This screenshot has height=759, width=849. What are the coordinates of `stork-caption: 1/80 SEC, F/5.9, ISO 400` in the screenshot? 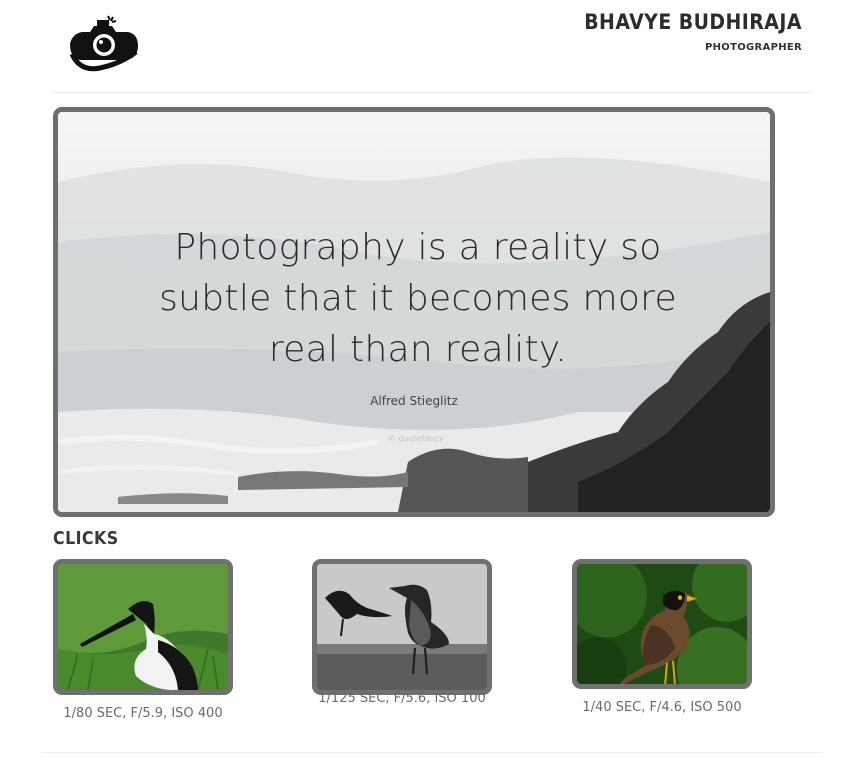 It's located at (143, 713).